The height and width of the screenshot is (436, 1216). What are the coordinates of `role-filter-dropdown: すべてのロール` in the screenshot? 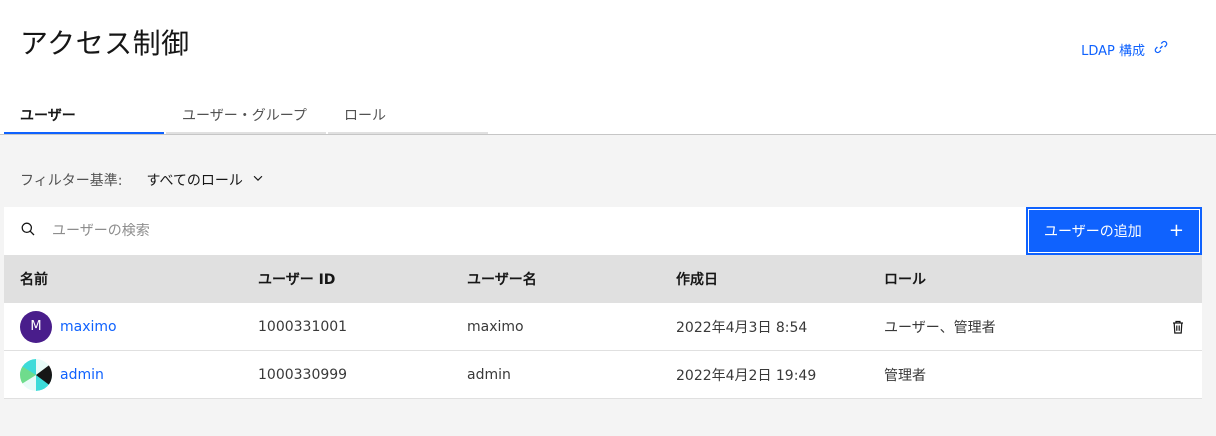 It's located at (205, 180).